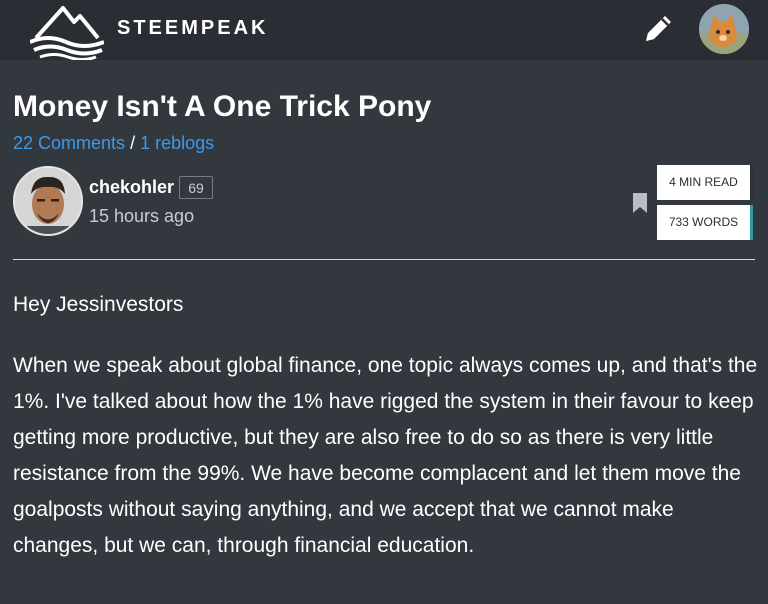  Describe the element at coordinates (69, 143) in the screenshot. I see `comments-link: 22 Comments` at that location.